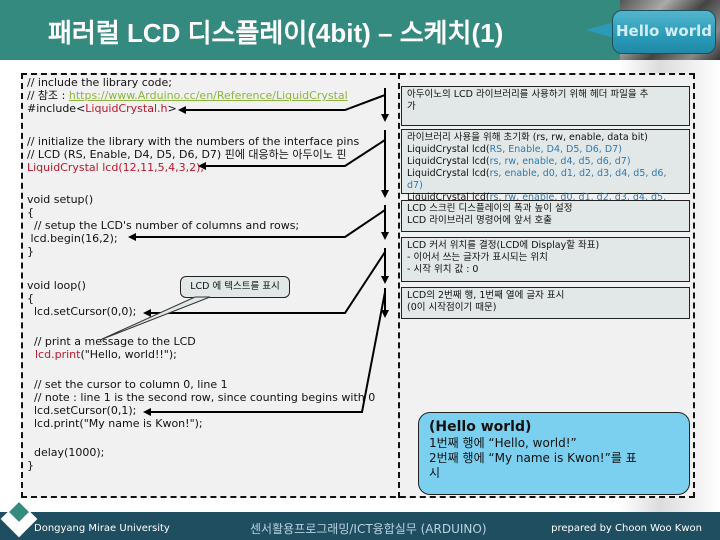 The height and width of the screenshot is (540, 720). I want to click on code-print-hello: lcd.print("Hello, world!!");, so click(106, 354).